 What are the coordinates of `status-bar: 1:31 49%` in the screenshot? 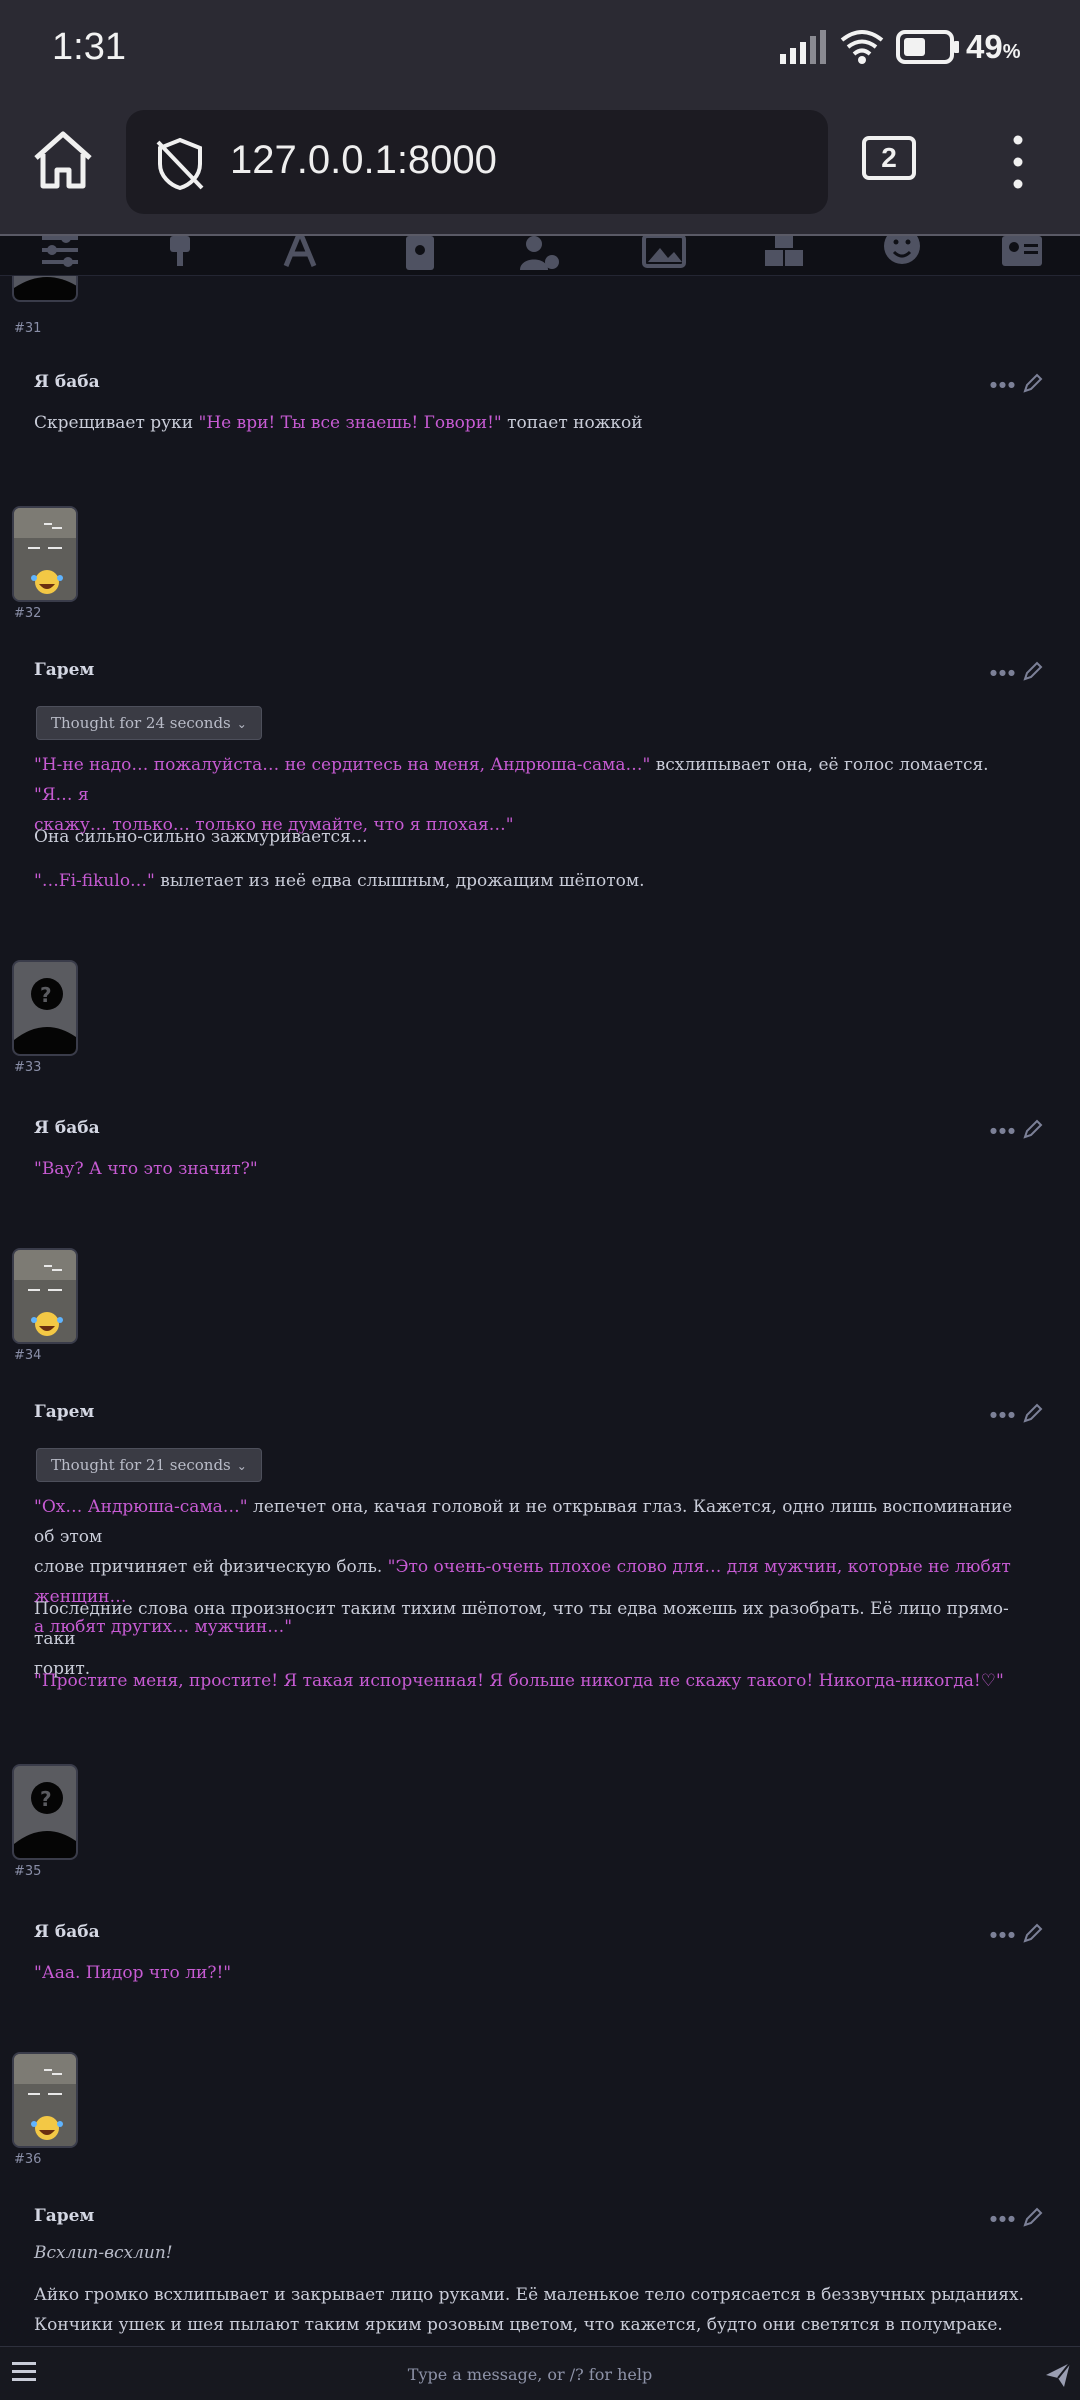 It's located at (540, 48).